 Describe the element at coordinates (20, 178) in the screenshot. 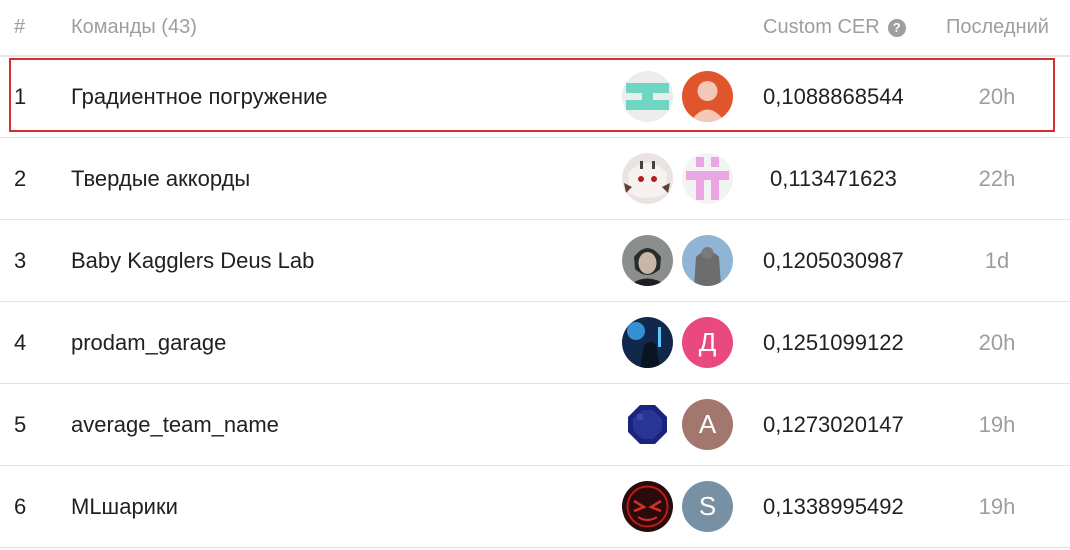

I see `row-rank: 2` at that location.